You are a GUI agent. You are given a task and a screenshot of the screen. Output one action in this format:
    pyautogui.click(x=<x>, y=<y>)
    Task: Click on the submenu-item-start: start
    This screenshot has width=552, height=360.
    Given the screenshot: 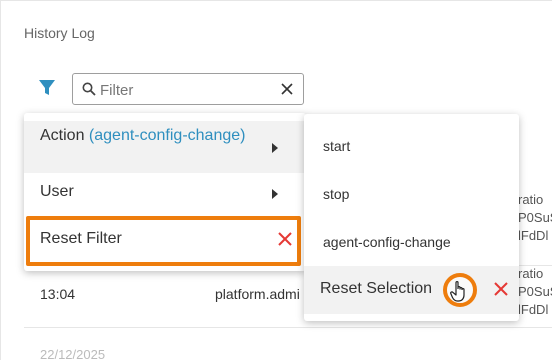 What is the action you would take?
    pyautogui.click(x=411, y=146)
    